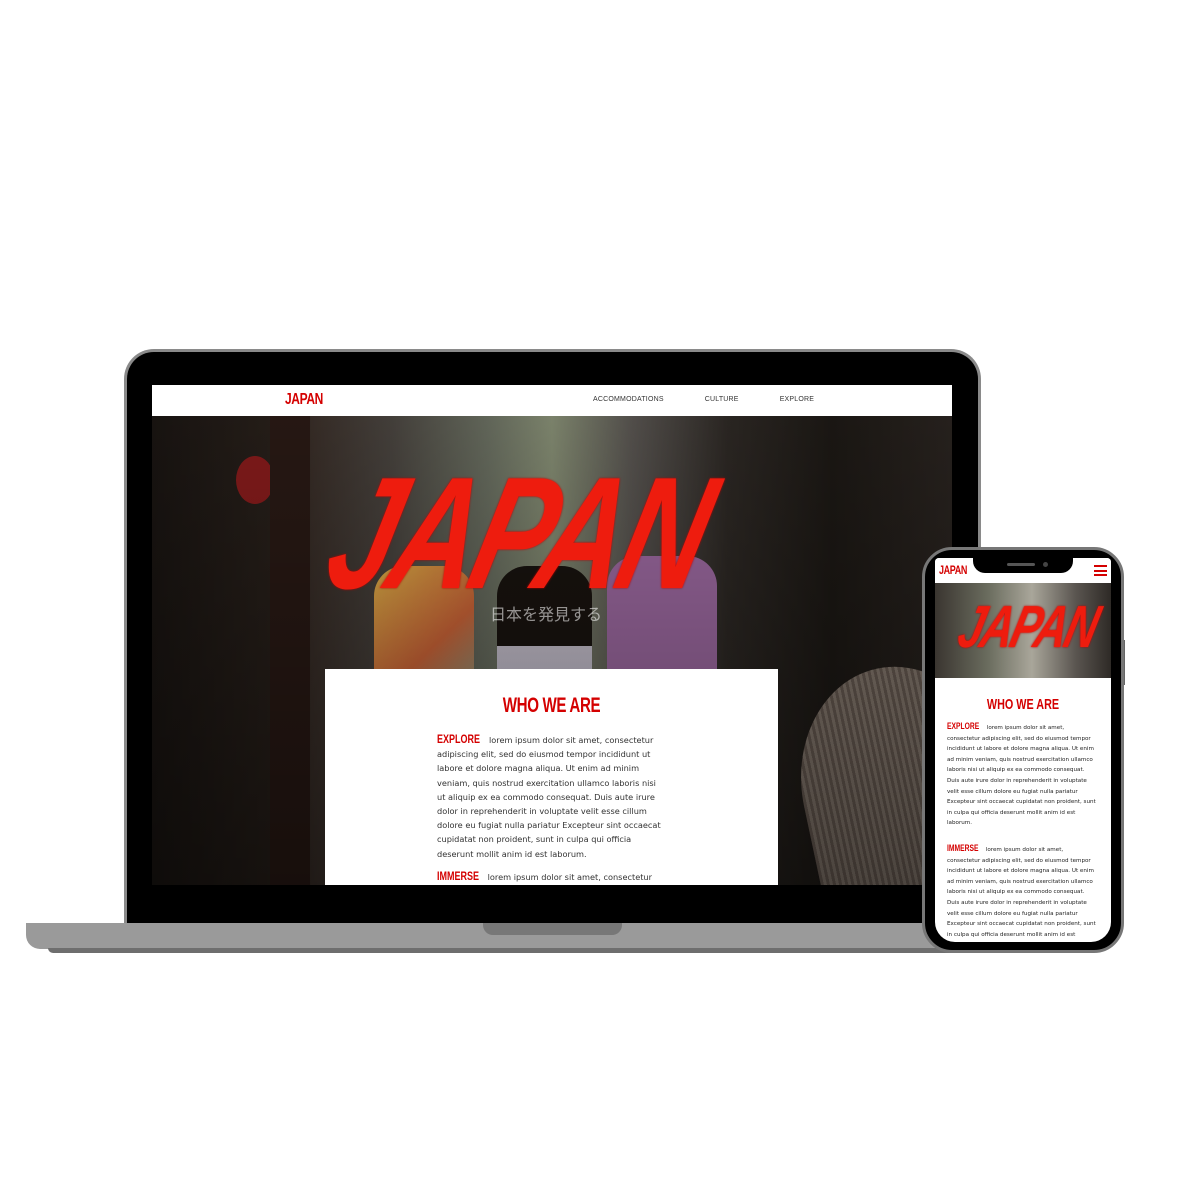 This screenshot has width=1200, height=1200. I want to click on nav-links: ACCOMMODATIONS CULTURE EXPLORE, so click(724, 399).